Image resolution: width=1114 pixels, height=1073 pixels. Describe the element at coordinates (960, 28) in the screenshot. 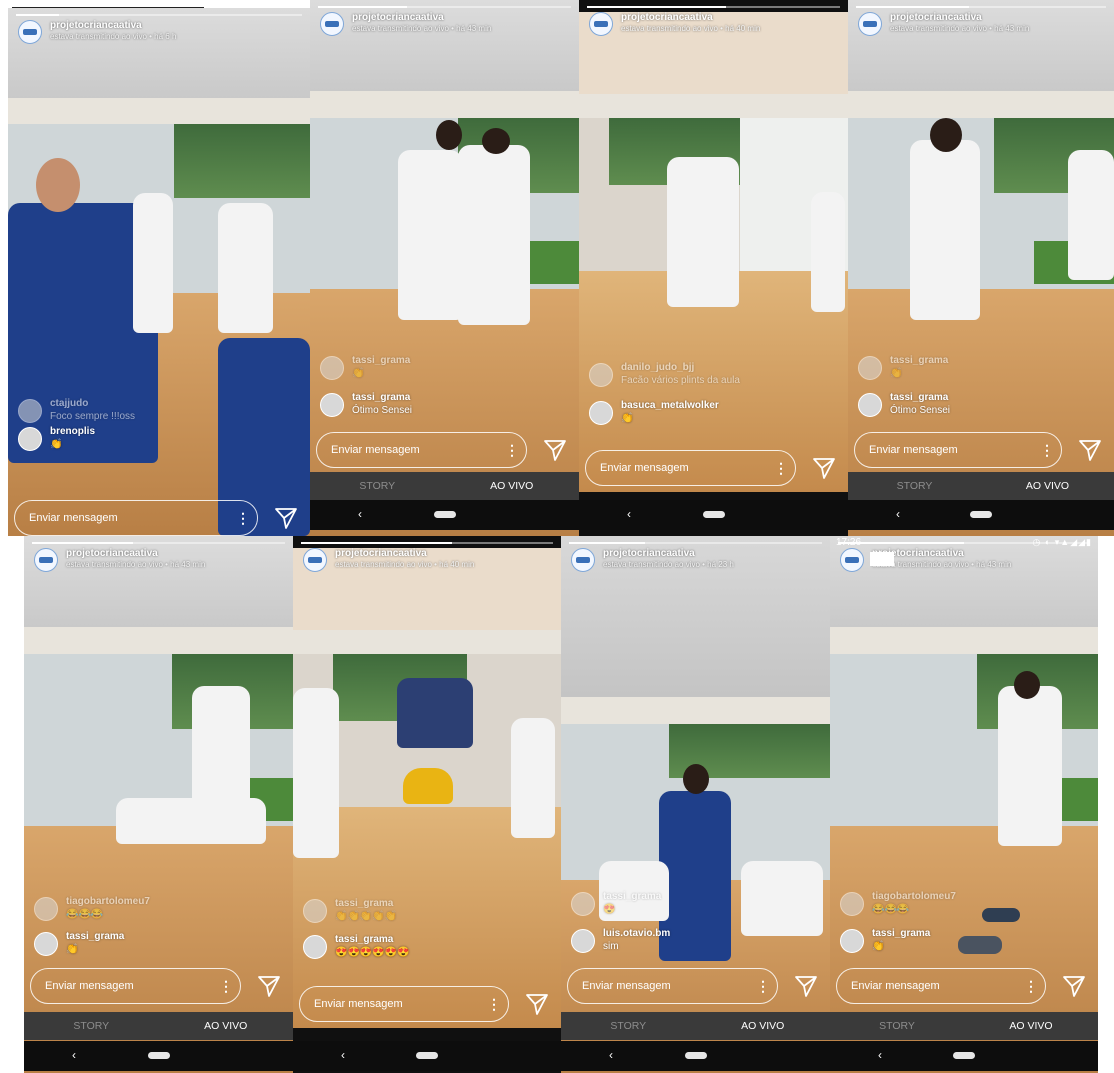

I see `live-status-text: estava transmitindo ao vivo • há 43 min` at that location.